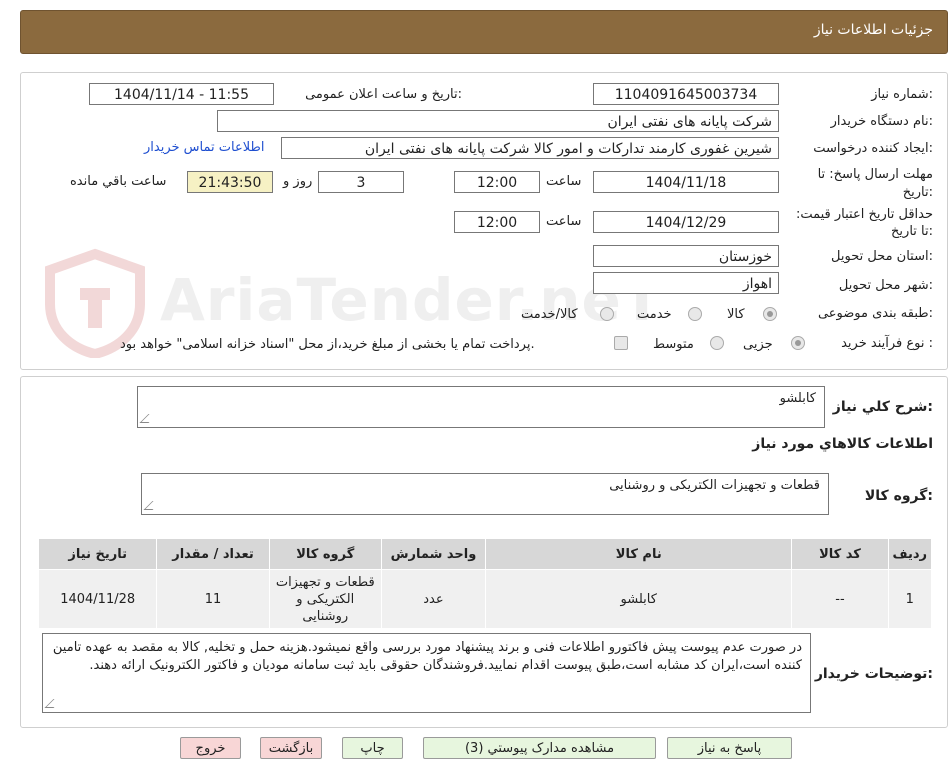 This screenshot has height=781, width=951. What do you see at coordinates (564, 181) in the screenshot?
I see `deadline-time-label: ساعت` at bounding box center [564, 181].